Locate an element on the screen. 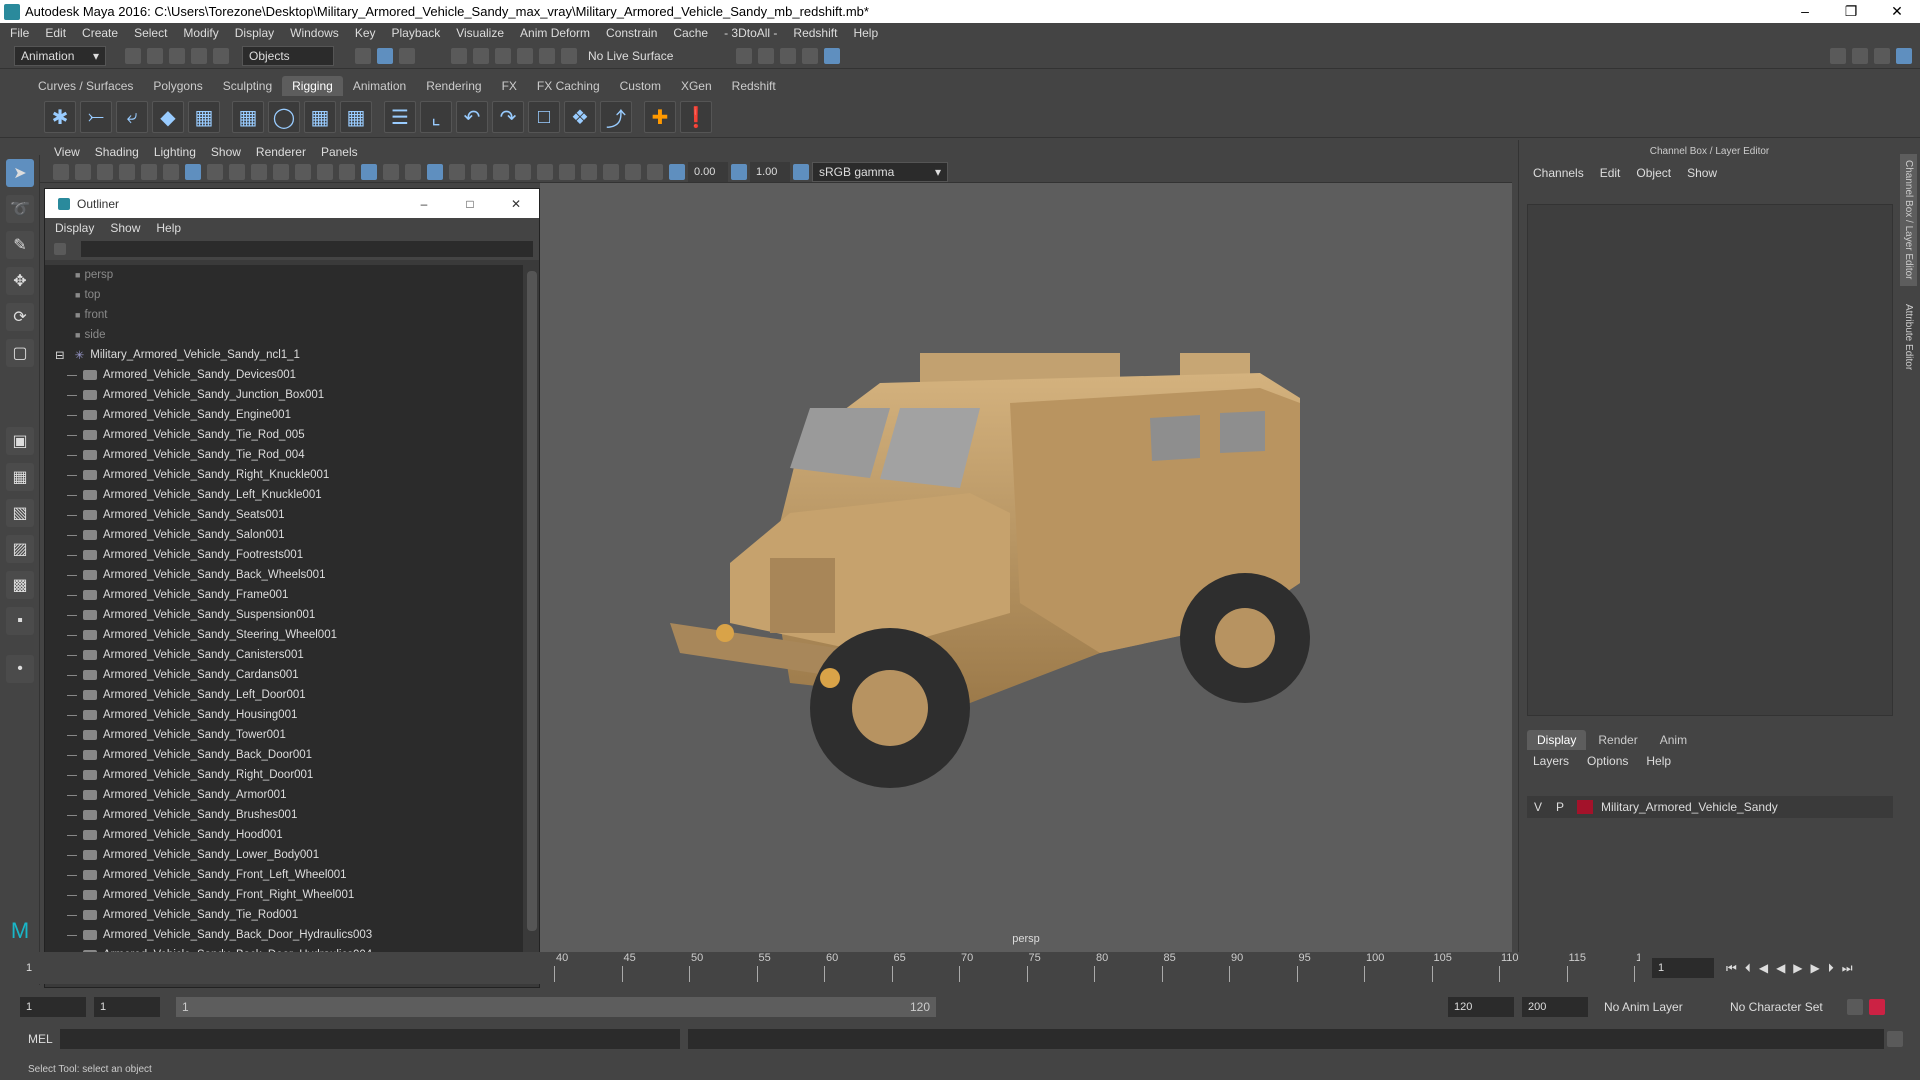  xray-joints-icon is located at coordinates (633, 171).